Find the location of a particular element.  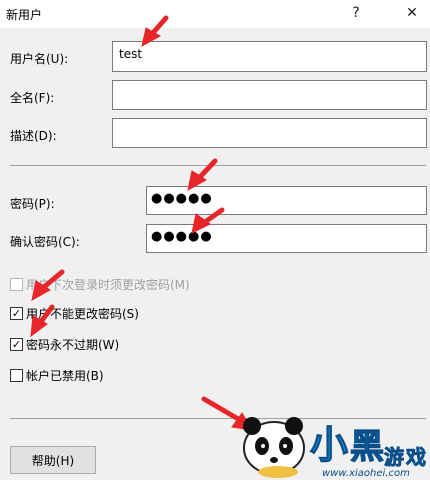

watermark-logo: 小 黑 游 戏 www.xiaohei.com is located at coordinates (334, 448).